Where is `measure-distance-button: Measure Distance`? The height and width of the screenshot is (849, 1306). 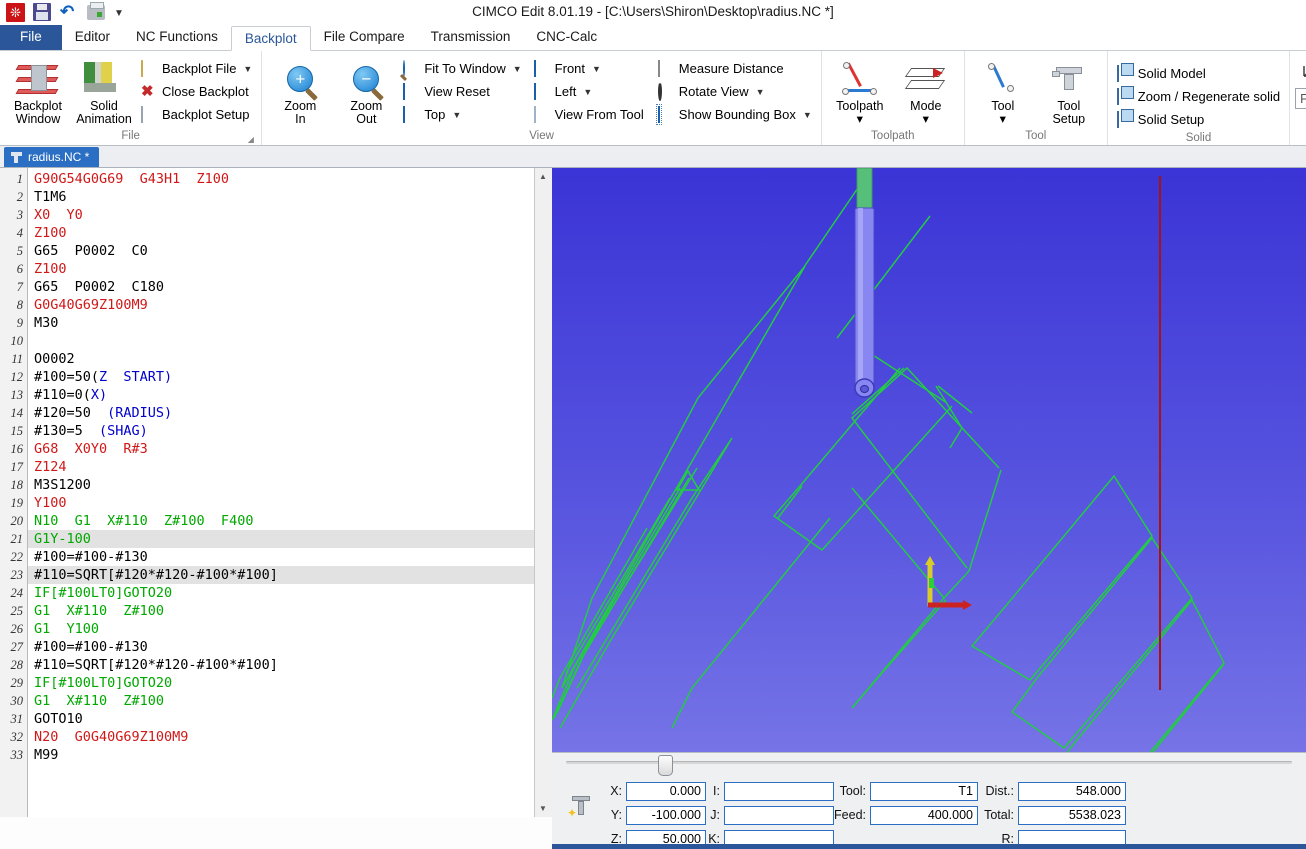 measure-distance-button: Measure Distance is located at coordinates (735, 68).